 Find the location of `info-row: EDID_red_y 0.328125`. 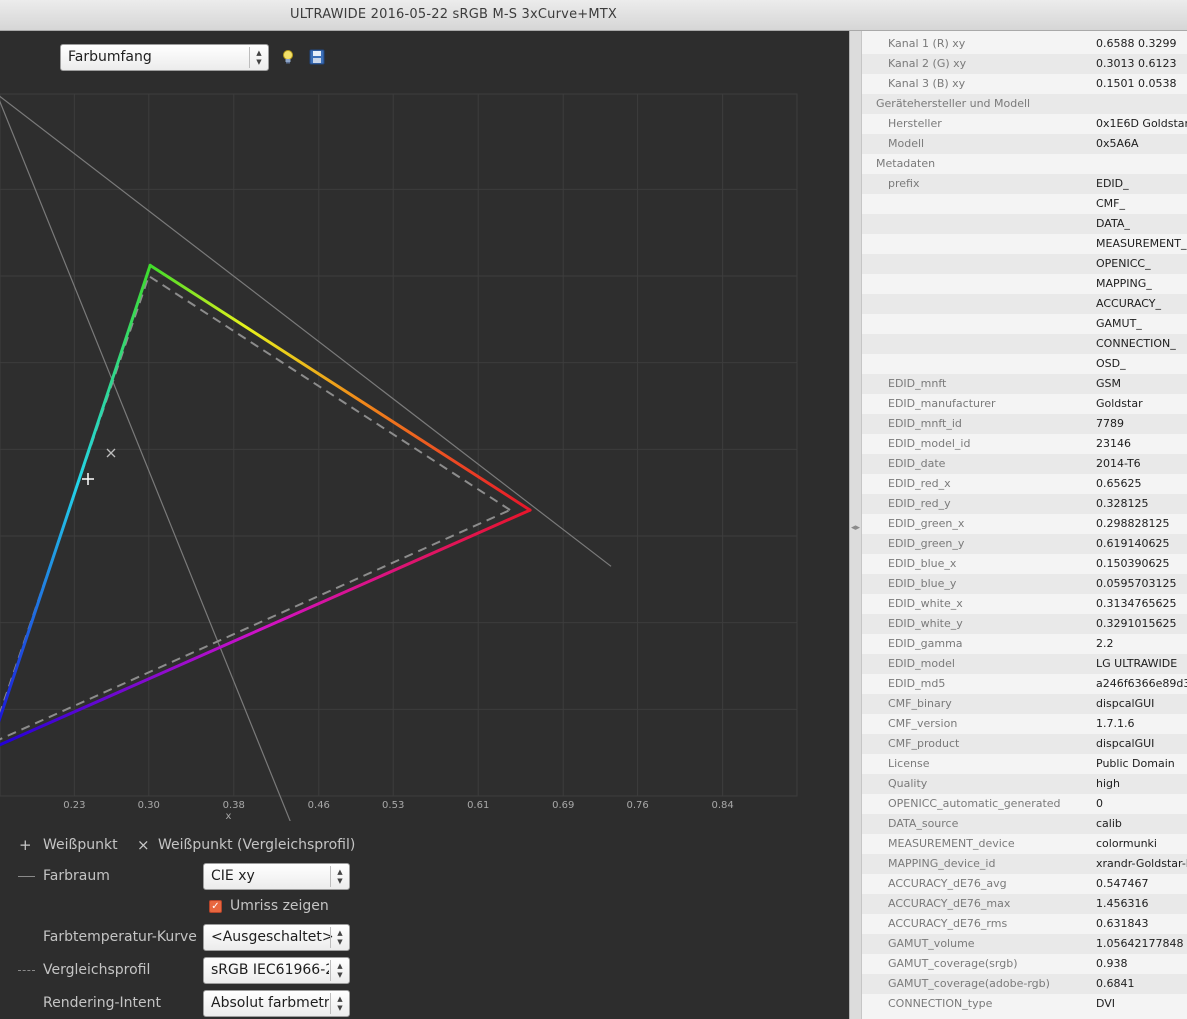

info-row: EDID_red_y 0.328125 is located at coordinates (1024, 504).